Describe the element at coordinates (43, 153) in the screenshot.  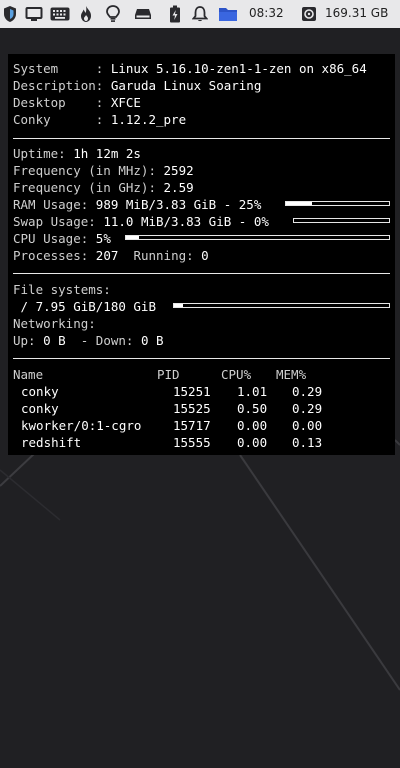
I see `uptime-label: Uptime:` at that location.